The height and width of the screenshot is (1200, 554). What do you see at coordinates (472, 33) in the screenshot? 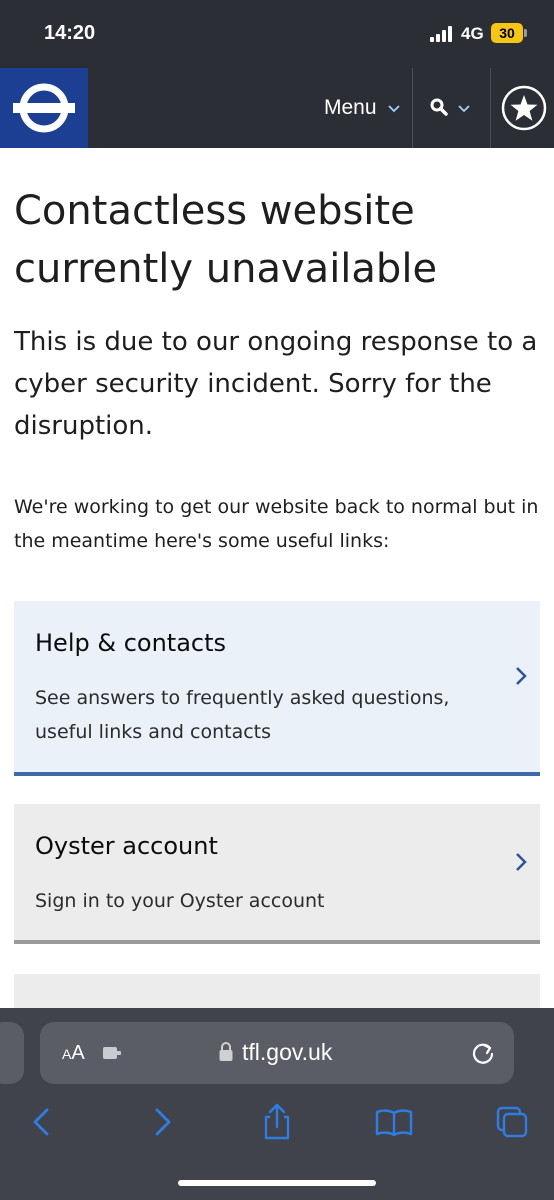
I see `network-type: 4G` at bounding box center [472, 33].